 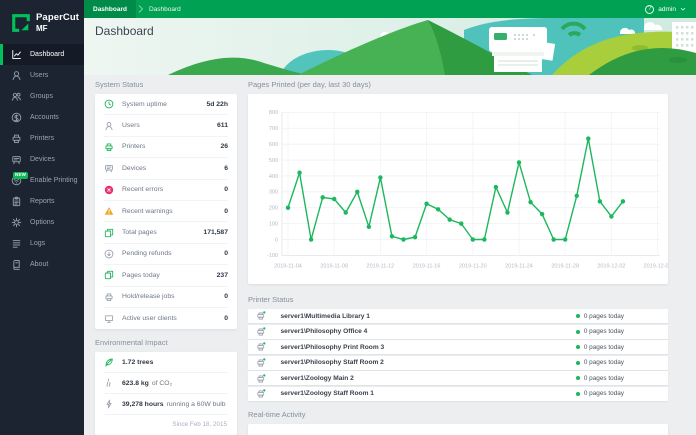 I want to click on printer-status-title: Printer Status, so click(x=271, y=299).